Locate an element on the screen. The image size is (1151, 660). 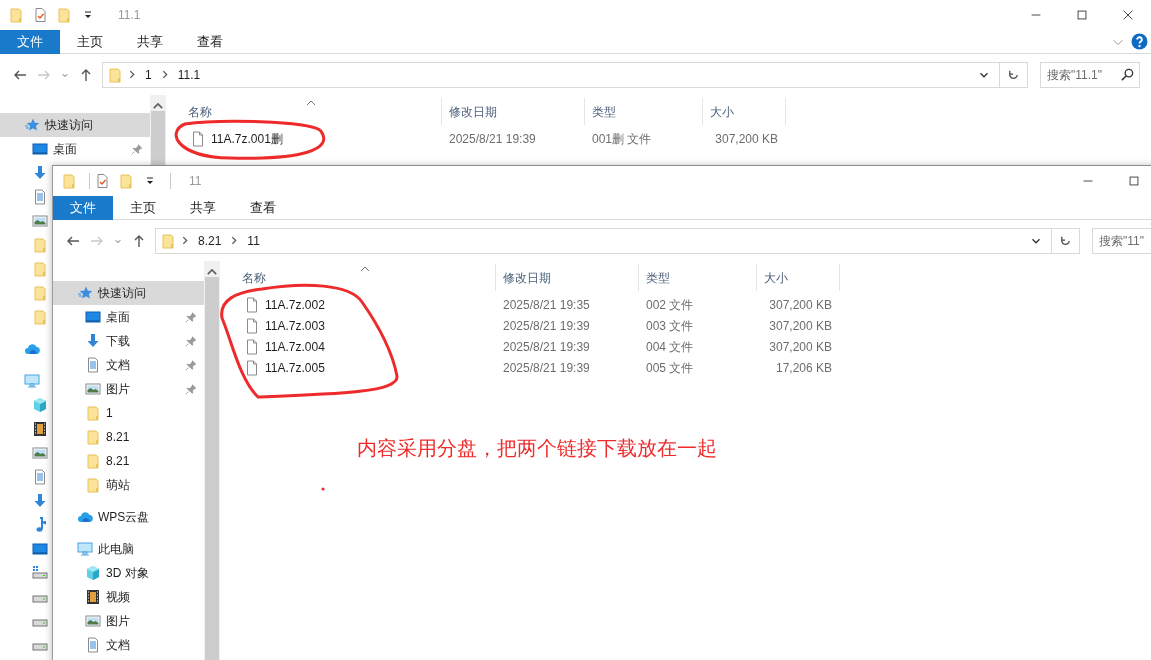
type-cell-text: 004 文件 is located at coordinates (670, 347).